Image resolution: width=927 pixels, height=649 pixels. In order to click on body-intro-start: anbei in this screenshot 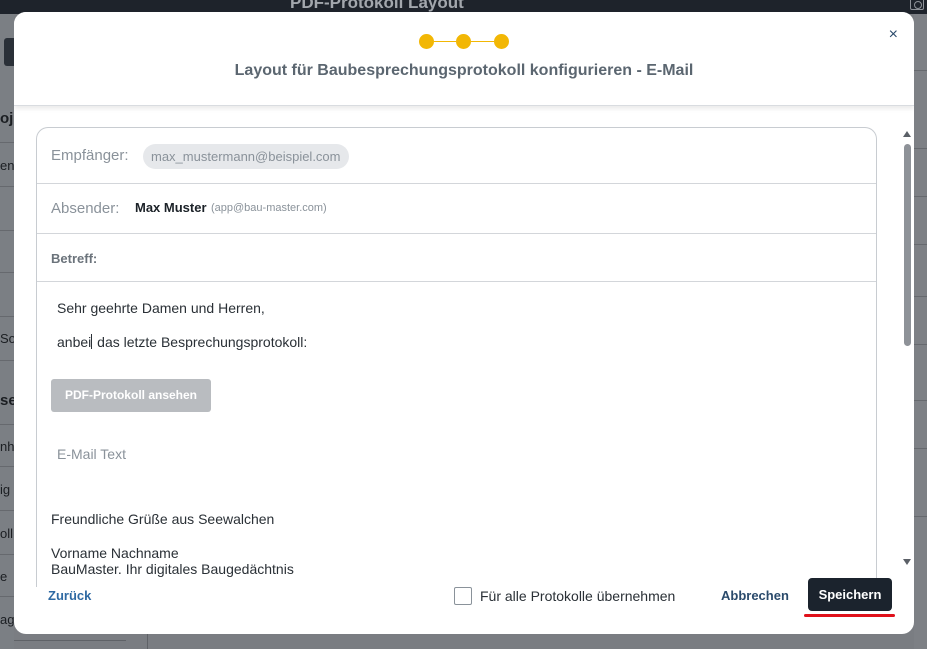, I will do `click(74, 342)`.